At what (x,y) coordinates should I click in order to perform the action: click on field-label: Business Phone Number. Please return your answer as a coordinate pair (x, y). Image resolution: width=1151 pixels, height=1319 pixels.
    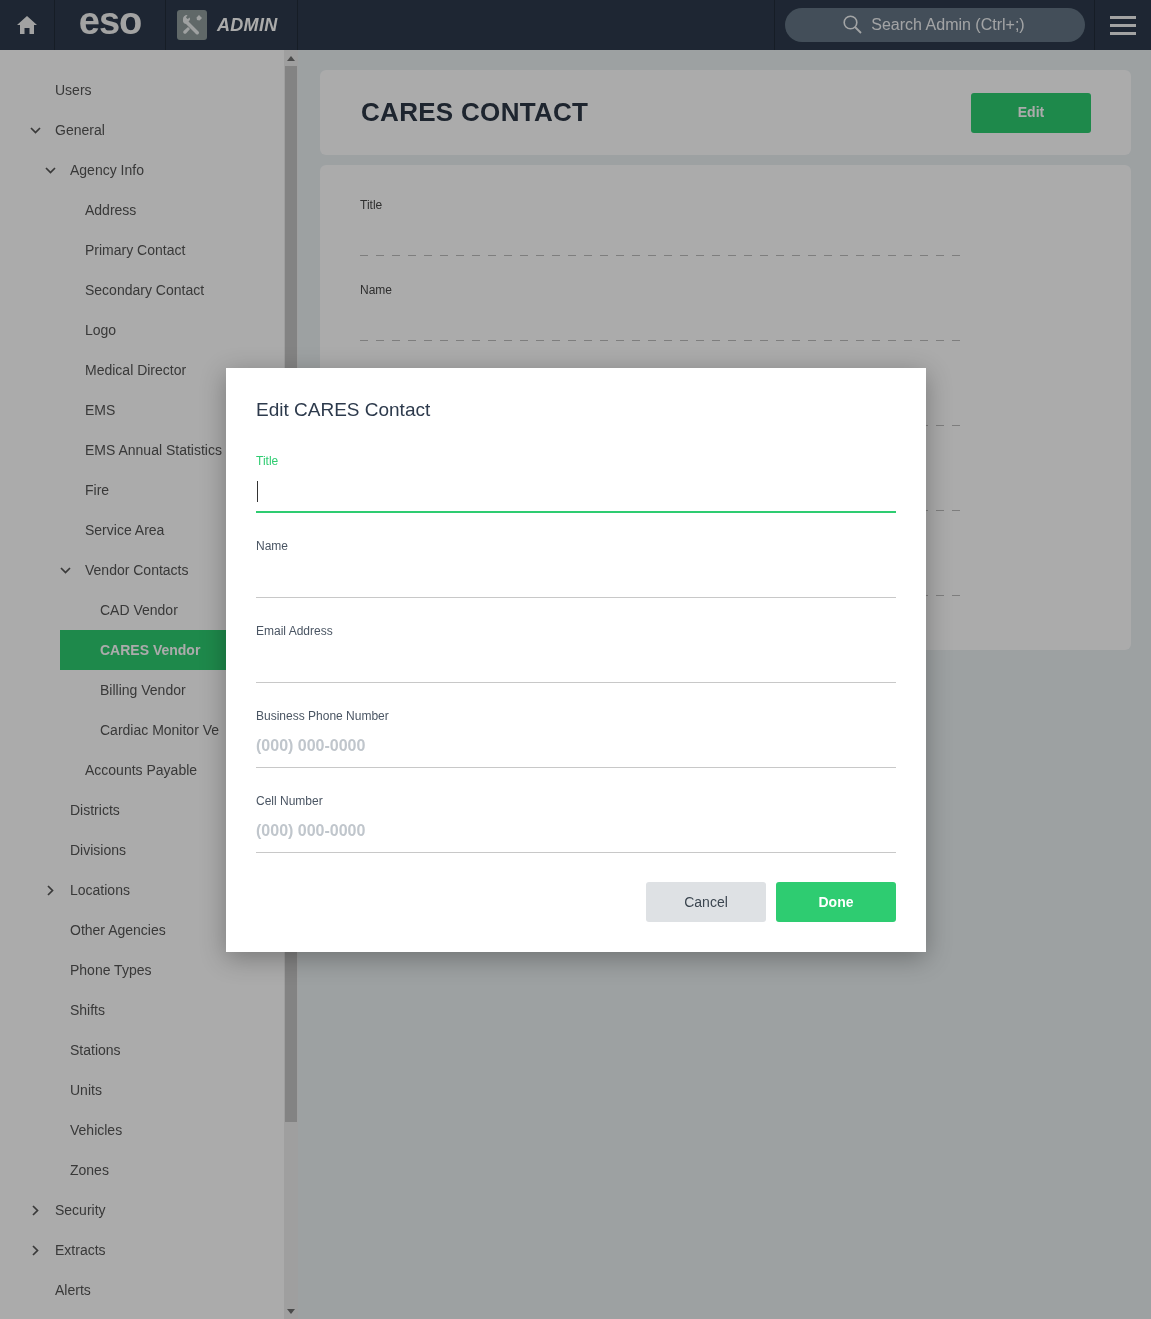
    Looking at the image, I should click on (322, 716).